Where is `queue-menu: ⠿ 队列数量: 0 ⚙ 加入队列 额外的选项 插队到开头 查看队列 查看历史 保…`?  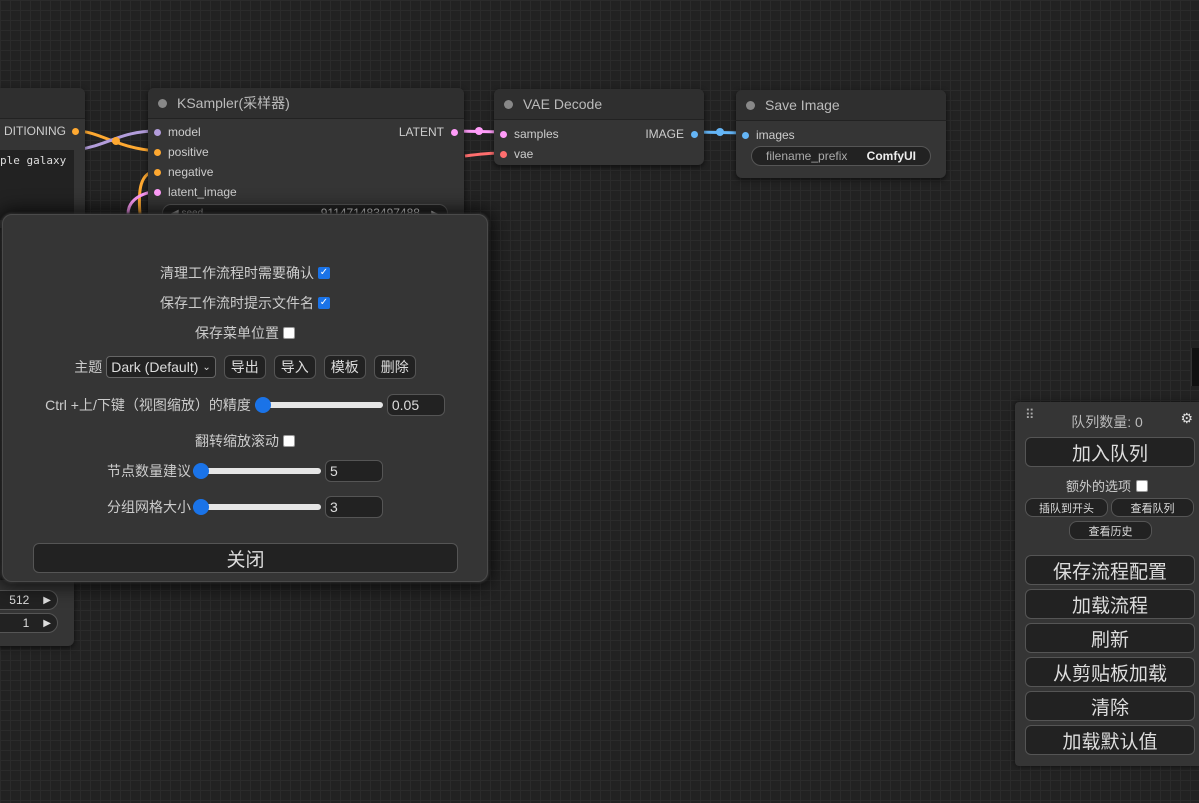 queue-menu: ⠿ 队列数量: 0 ⚙ 加入队列 额外的选项 插队到开头 查看队列 查看历史 保… is located at coordinates (1107, 584).